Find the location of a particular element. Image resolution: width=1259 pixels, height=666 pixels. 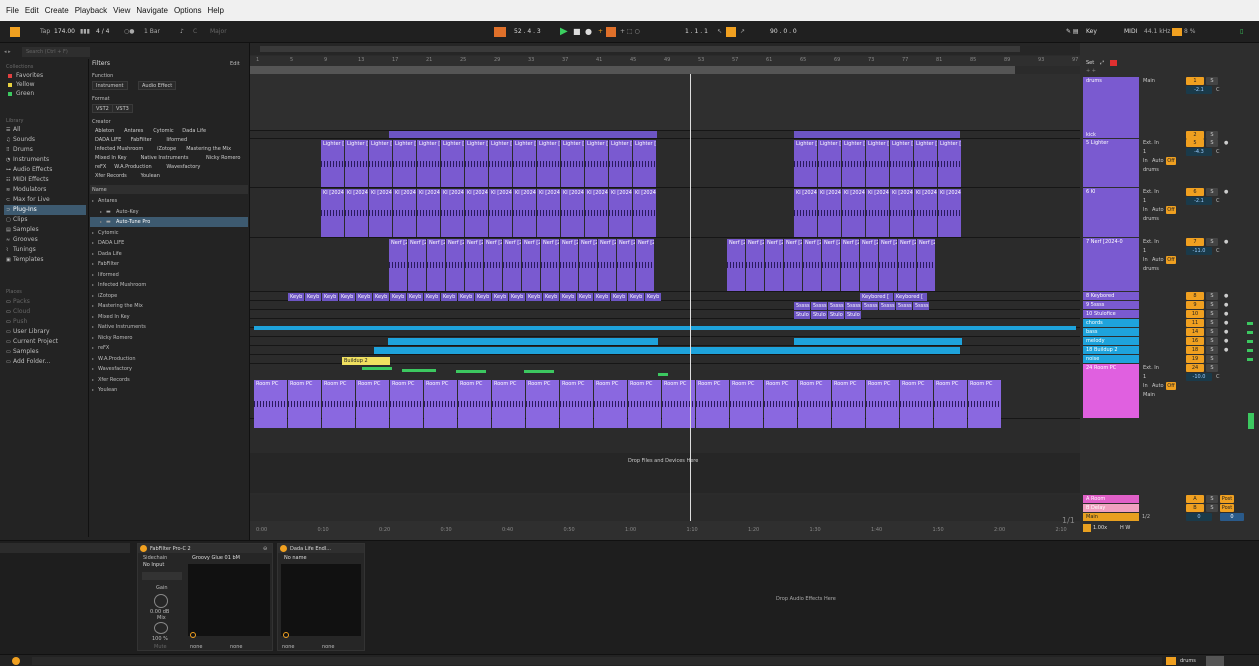

loop-switch-icon is located at coordinates (731, 32).